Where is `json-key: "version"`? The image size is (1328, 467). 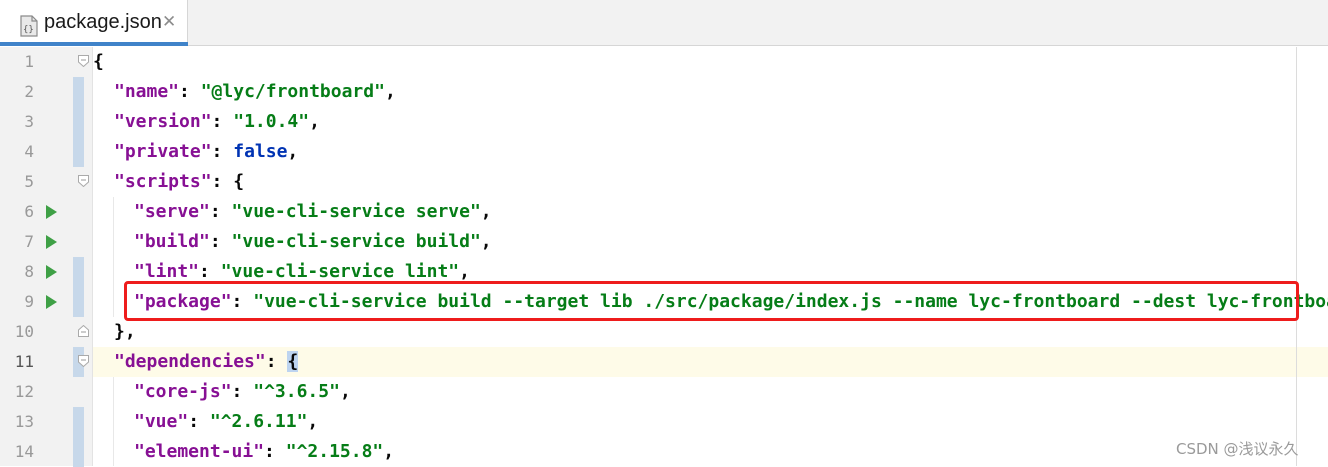
json-key: "version" is located at coordinates (163, 121).